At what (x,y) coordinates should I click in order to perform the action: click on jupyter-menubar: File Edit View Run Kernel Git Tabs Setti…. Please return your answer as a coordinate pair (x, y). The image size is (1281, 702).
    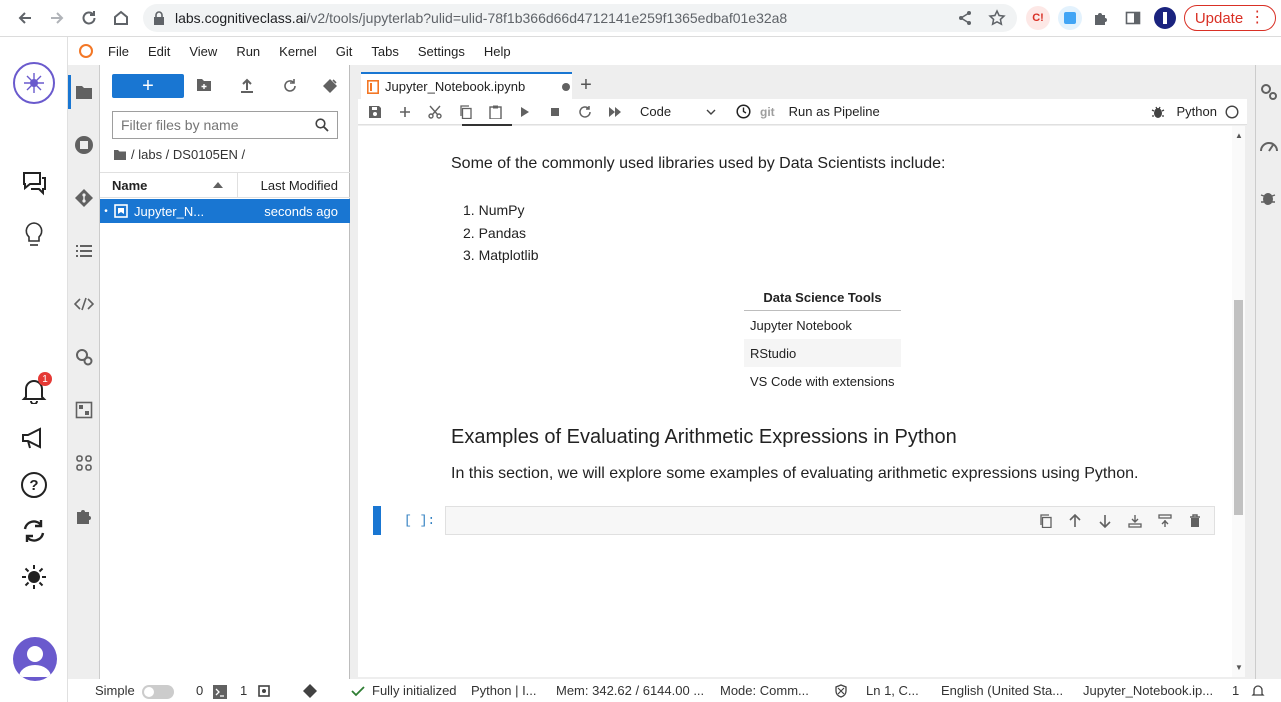
    Looking at the image, I should click on (674, 51).